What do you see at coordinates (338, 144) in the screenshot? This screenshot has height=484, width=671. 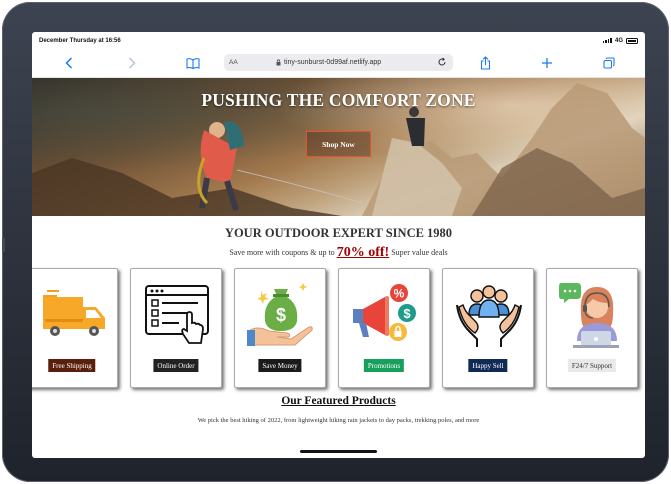 I see `shop-now-button: Shop Now` at bounding box center [338, 144].